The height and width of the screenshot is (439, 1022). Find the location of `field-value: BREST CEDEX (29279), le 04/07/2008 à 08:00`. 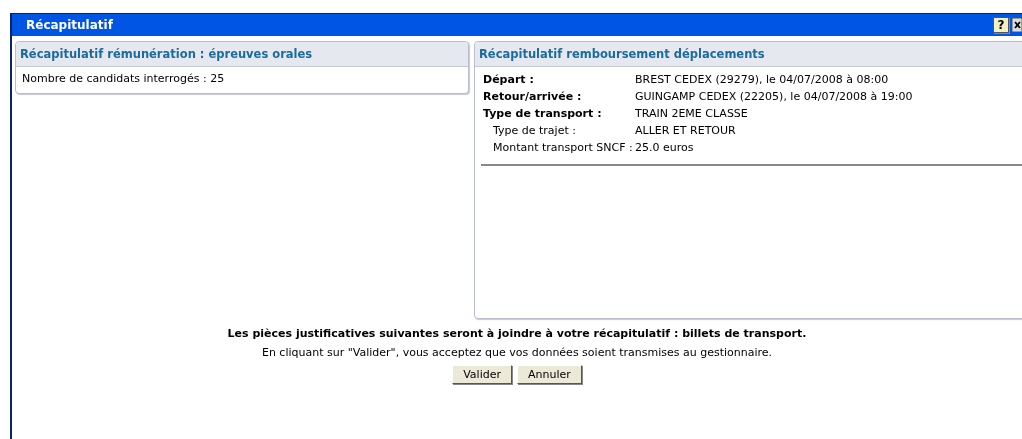

field-value: BREST CEDEX (29279), le 04/07/2008 à 08:00 is located at coordinates (762, 79).